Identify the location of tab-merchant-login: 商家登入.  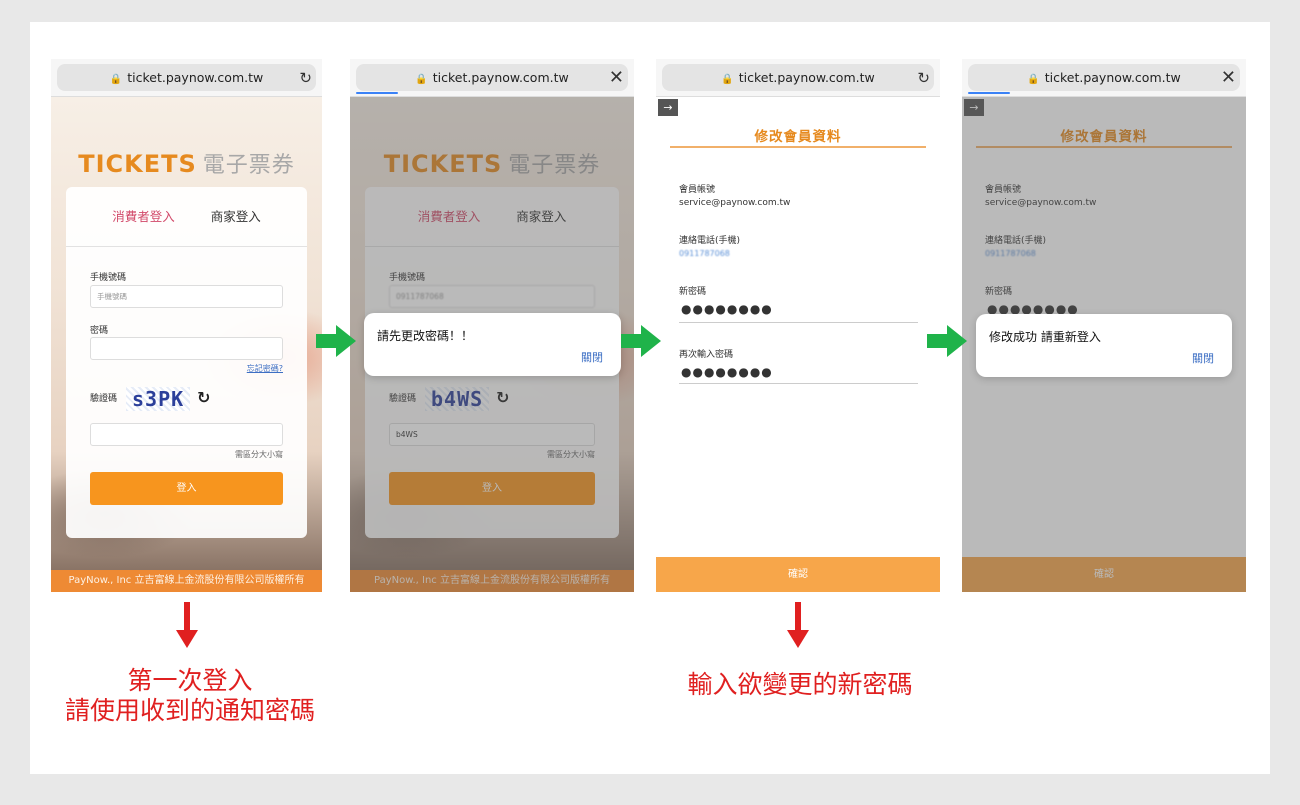
(236, 216).